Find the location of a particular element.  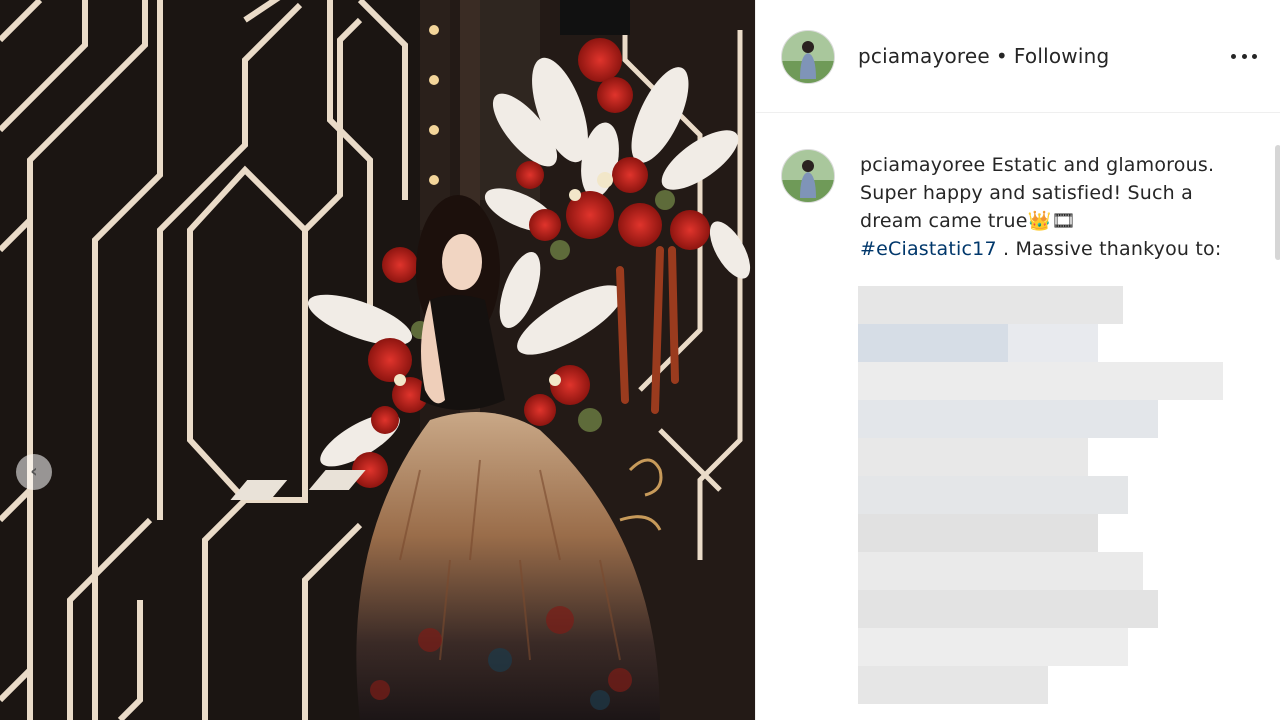

caption-line-4: #eCiastatic17 . Massive thankyou to: is located at coordinates (1060, 249).